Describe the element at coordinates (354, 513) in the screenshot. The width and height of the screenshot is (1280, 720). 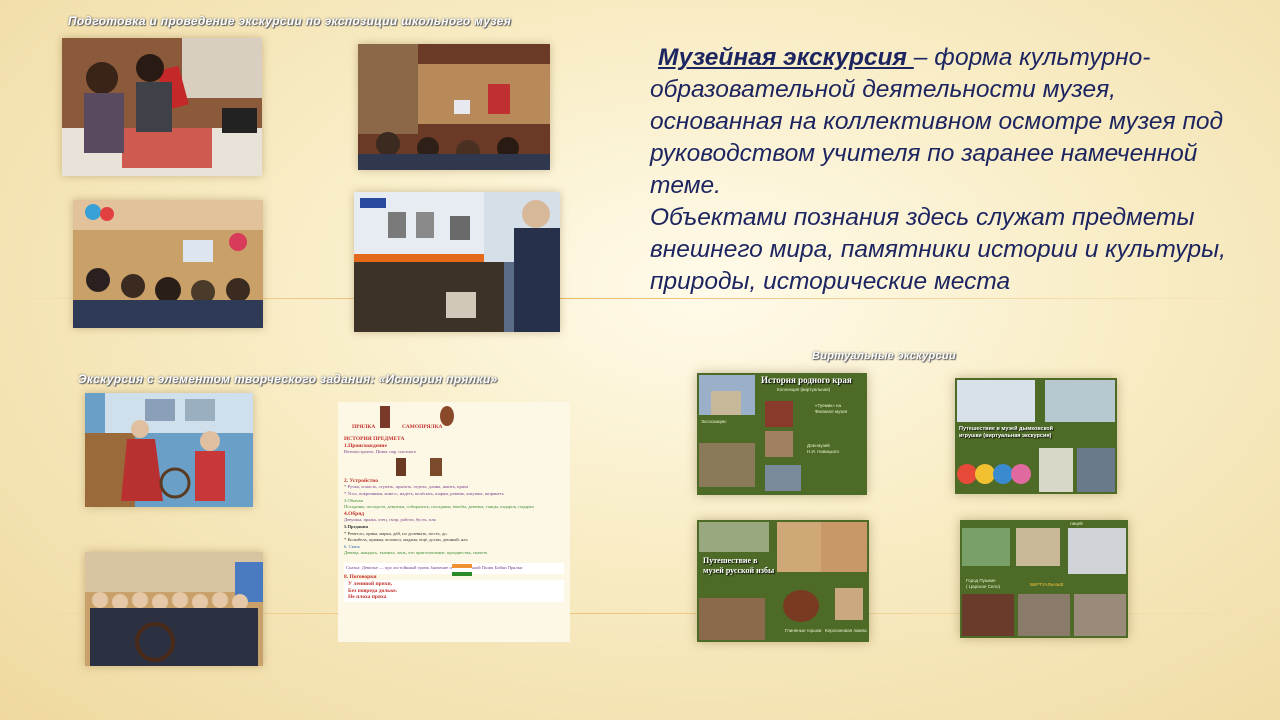
I see `doc-section-4: 4.Обряд` at that location.